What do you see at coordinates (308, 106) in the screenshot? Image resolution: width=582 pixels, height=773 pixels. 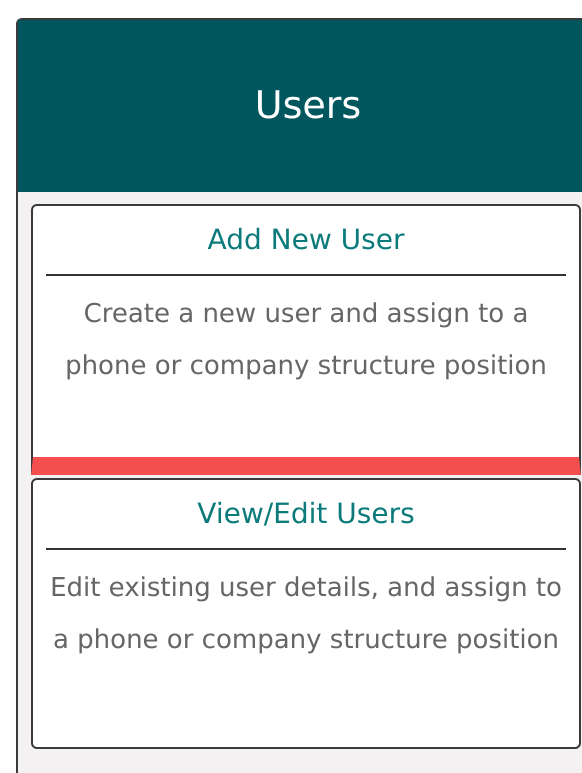 I see `panel-title: Users` at bounding box center [308, 106].